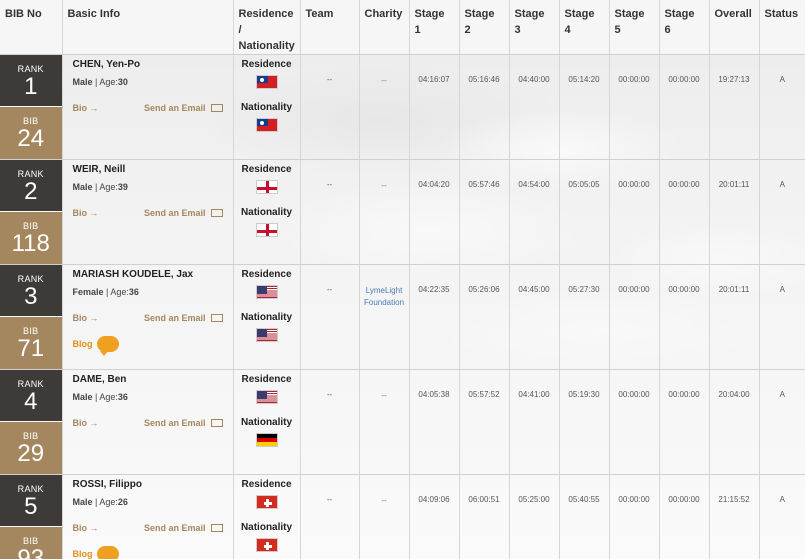  I want to click on residence-label: Residence, so click(266, 484).